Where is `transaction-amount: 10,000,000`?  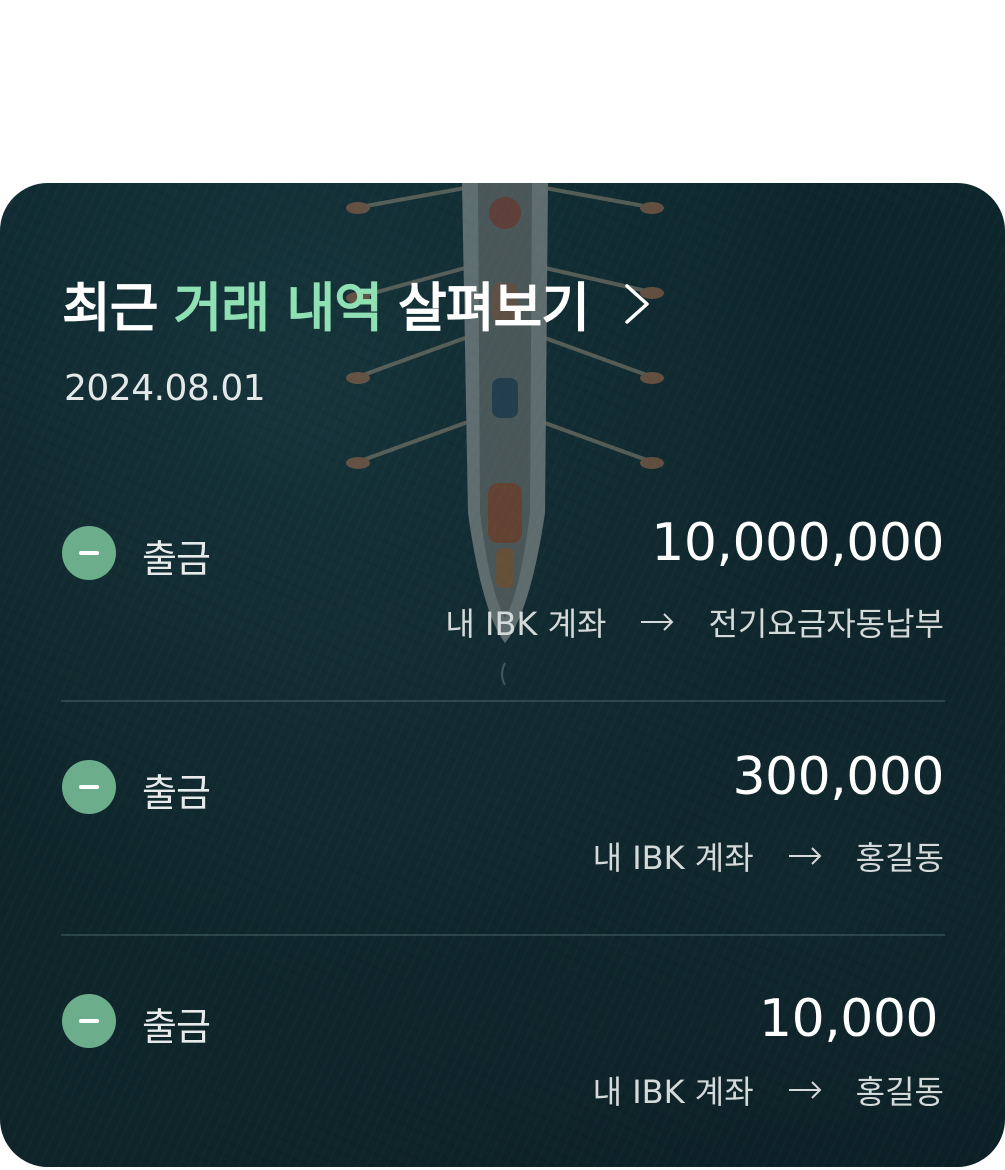 transaction-amount: 10,000,000 is located at coordinates (797, 543).